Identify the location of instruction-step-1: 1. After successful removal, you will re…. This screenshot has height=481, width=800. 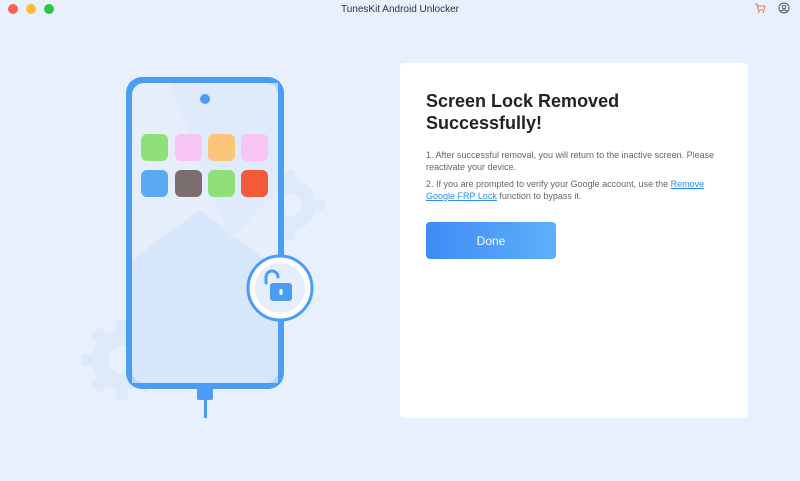
(570, 161).